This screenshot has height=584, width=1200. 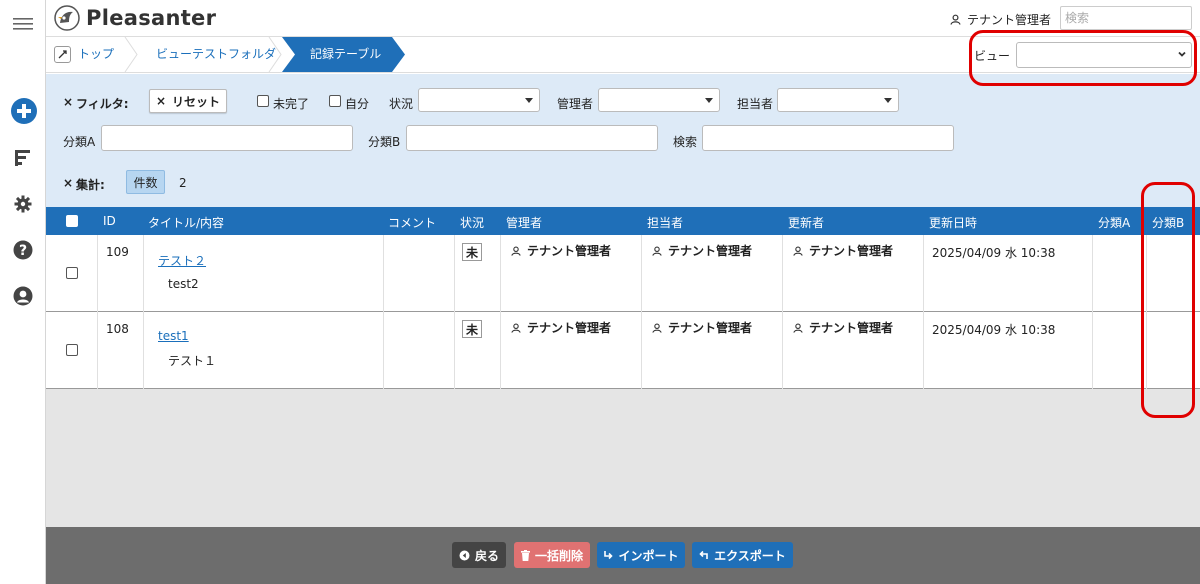 I want to click on breadcrumb-item-folder: ビューテストフォルダ, so click(x=216, y=54).